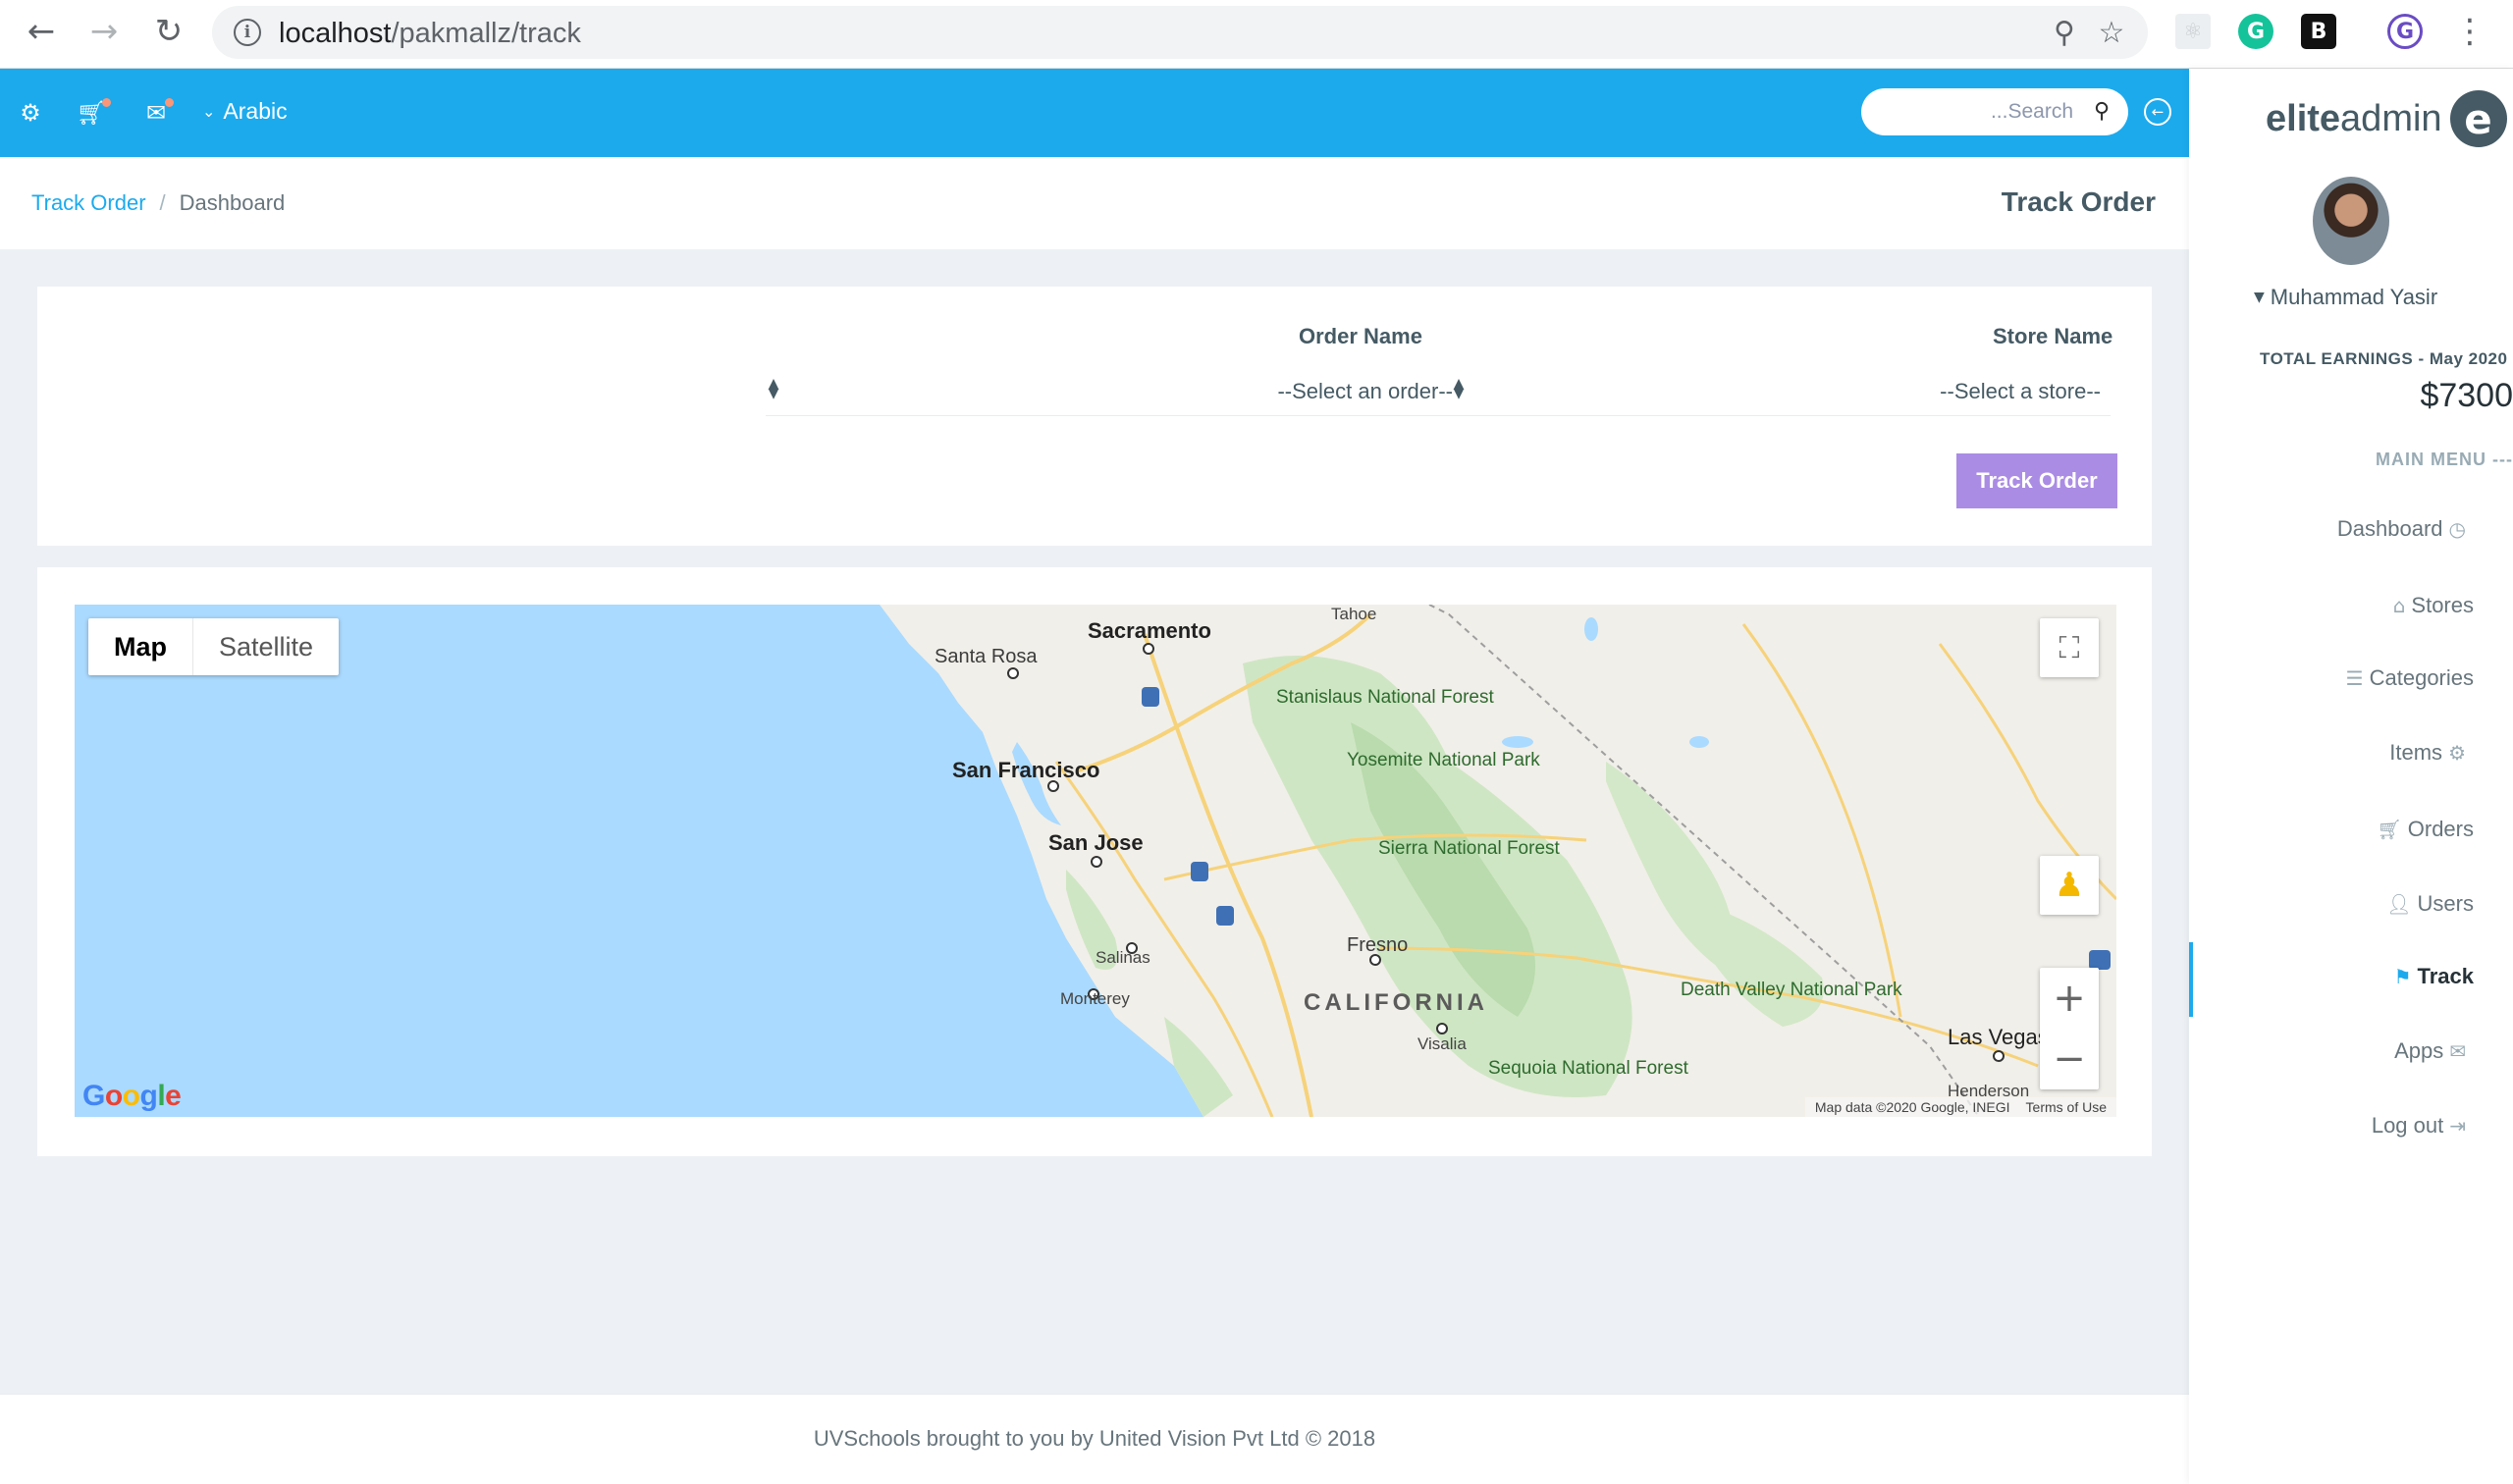 The width and height of the screenshot is (2513, 1484). Describe the element at coordinates (2070, 647) in the screenshot. I see `fullscreen-icon: ⛶` at that location.